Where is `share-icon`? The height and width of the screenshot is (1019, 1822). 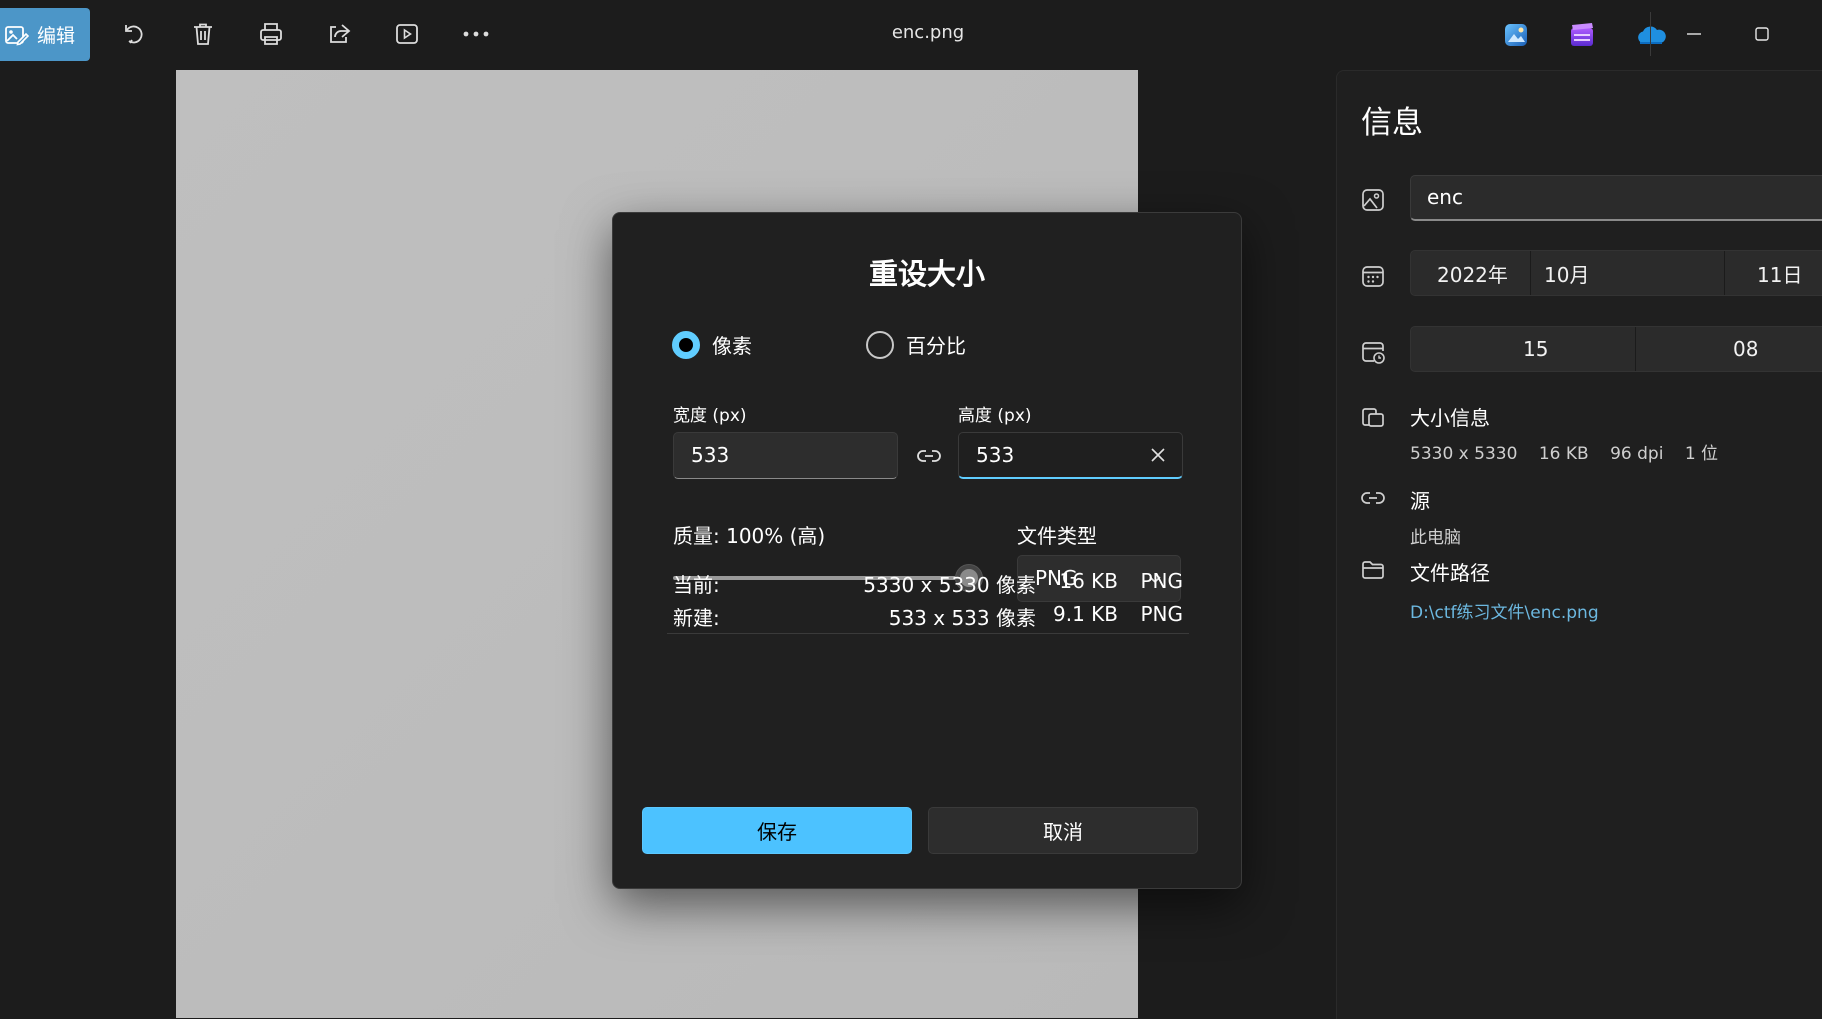
share-icon is located at coordinates (339, 34).